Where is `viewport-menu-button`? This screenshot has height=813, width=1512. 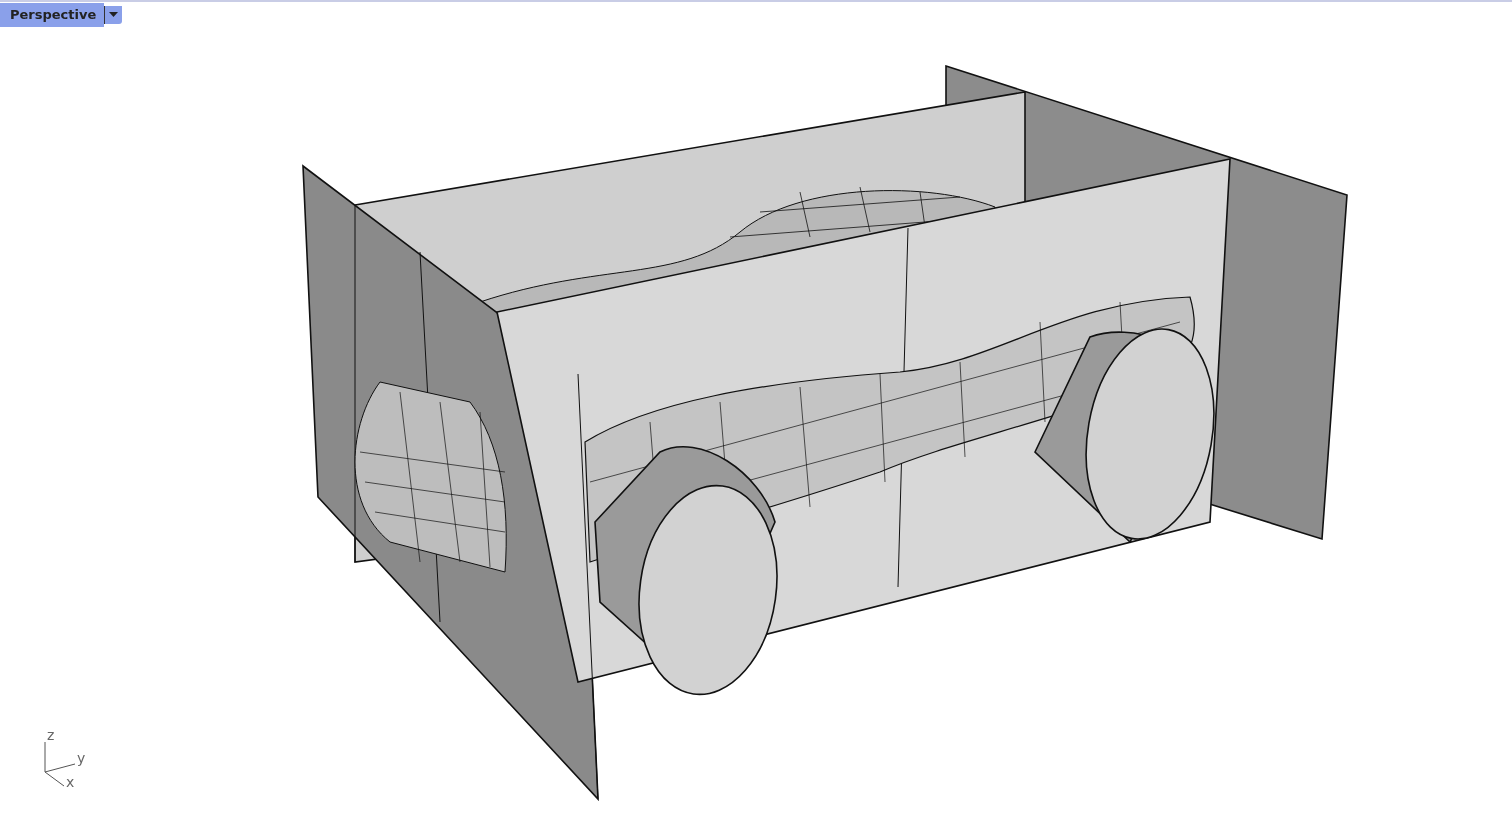 viewport-menu-button is located at coordinates (113, 15).